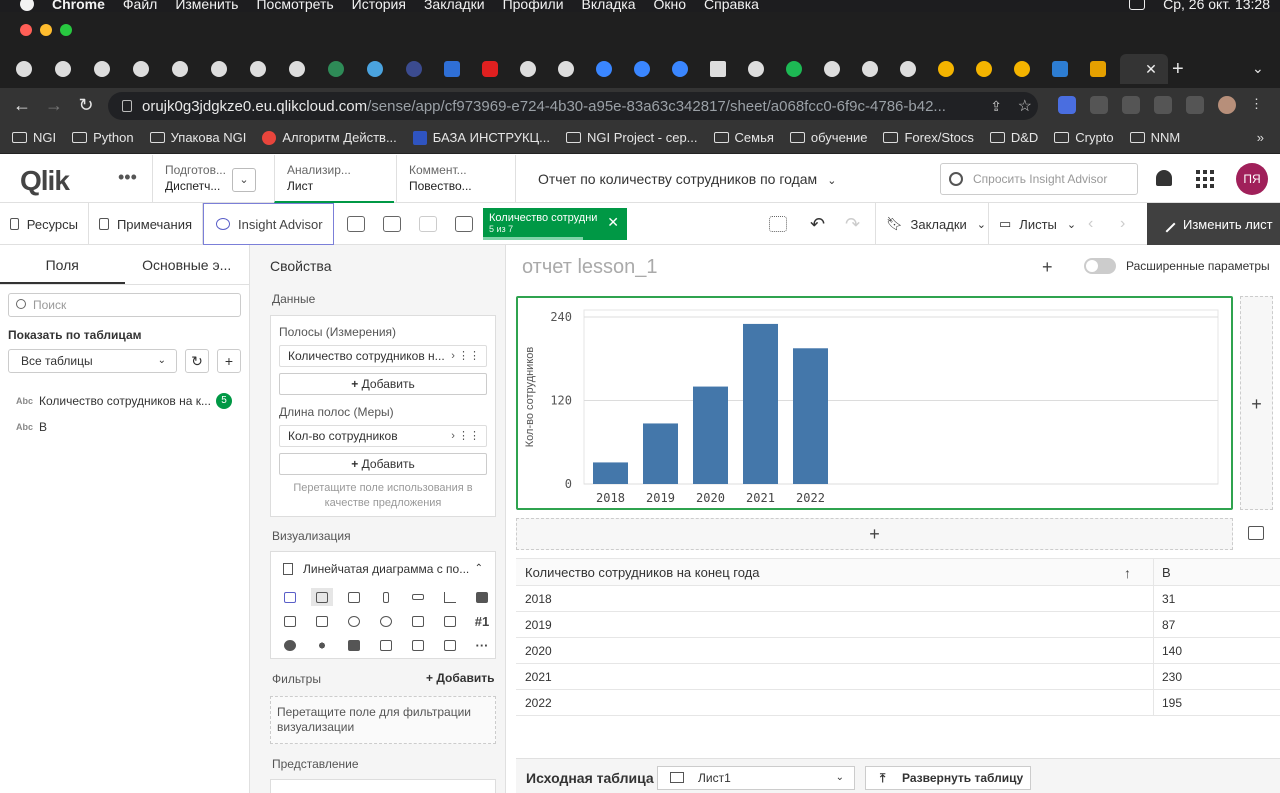  I want to click on auto-chart-icon, so click(290, 597).